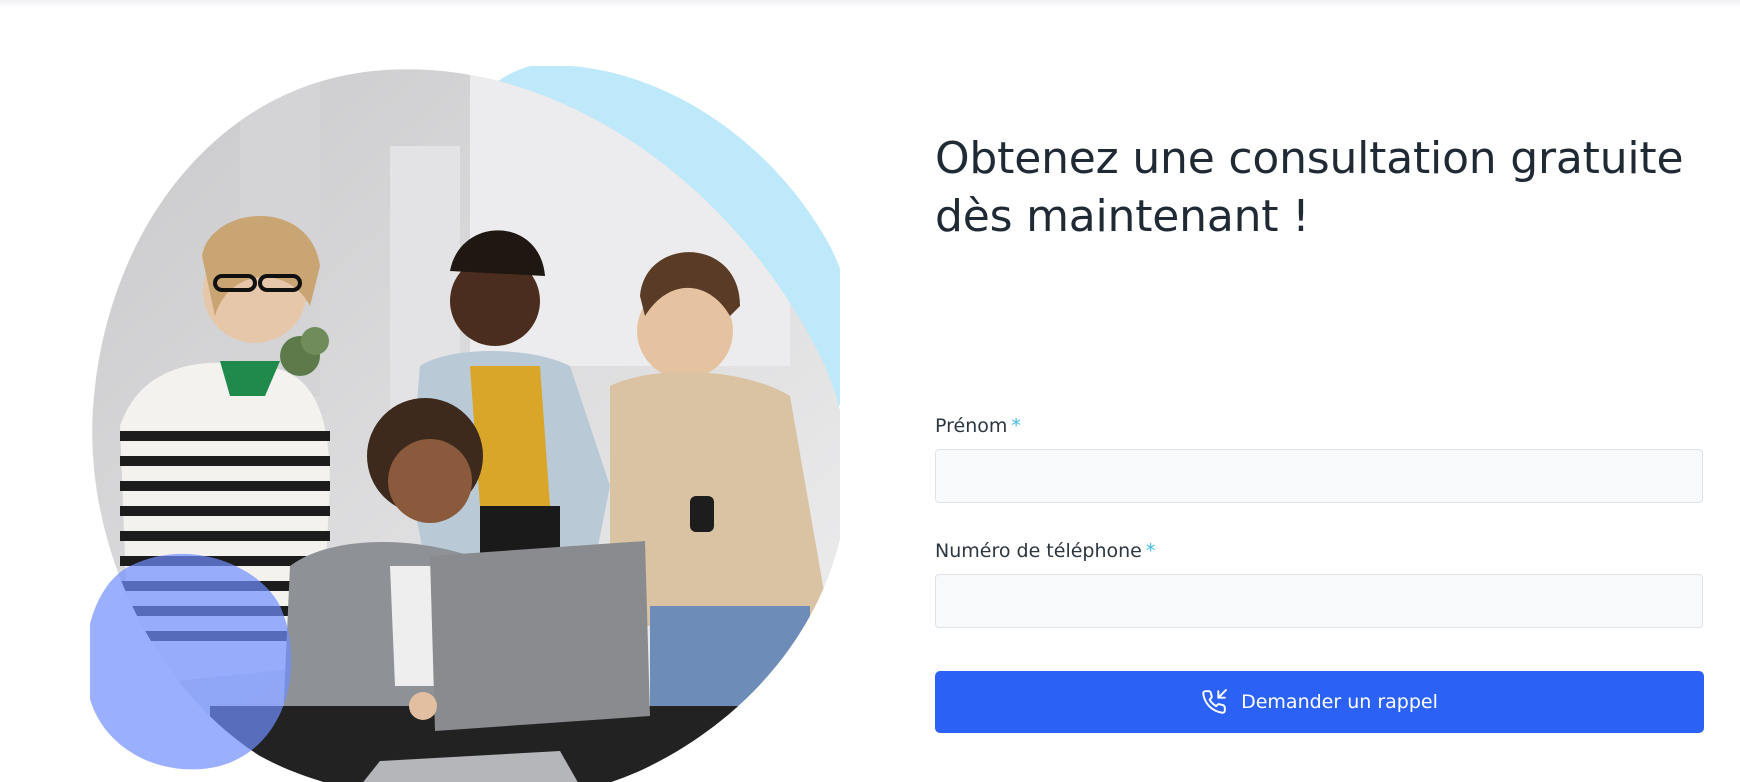 The image size is (1740, 782). What do you see at coordinates (1214, 702) in the screenshot?
I see `phone-callback-icon` at bounding box center [1214, 702].